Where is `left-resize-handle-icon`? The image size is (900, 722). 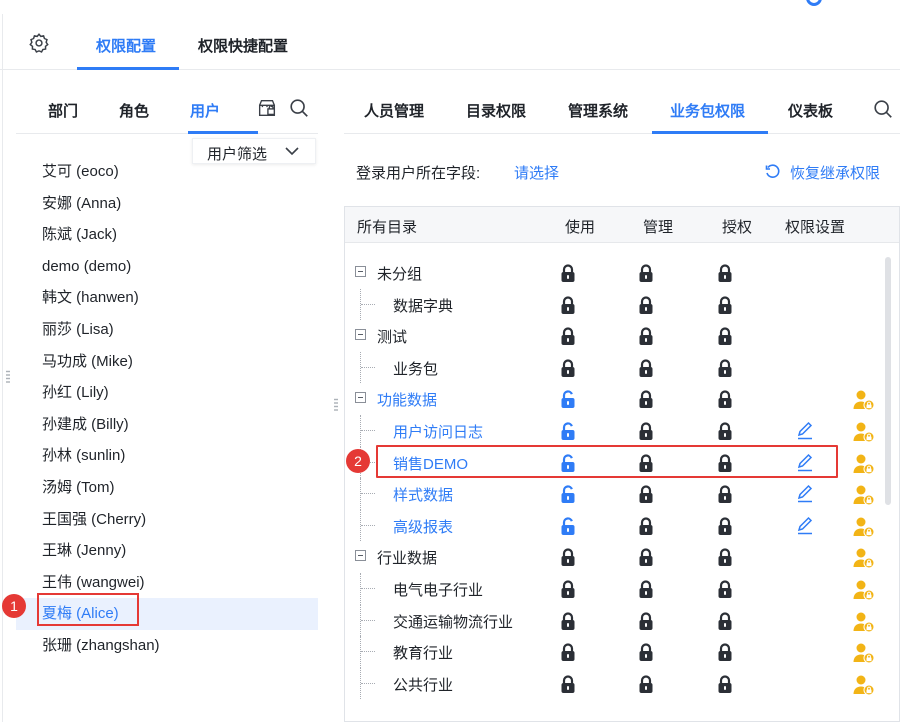
left-resize-handle-icon is located at coordinates (8, 377).